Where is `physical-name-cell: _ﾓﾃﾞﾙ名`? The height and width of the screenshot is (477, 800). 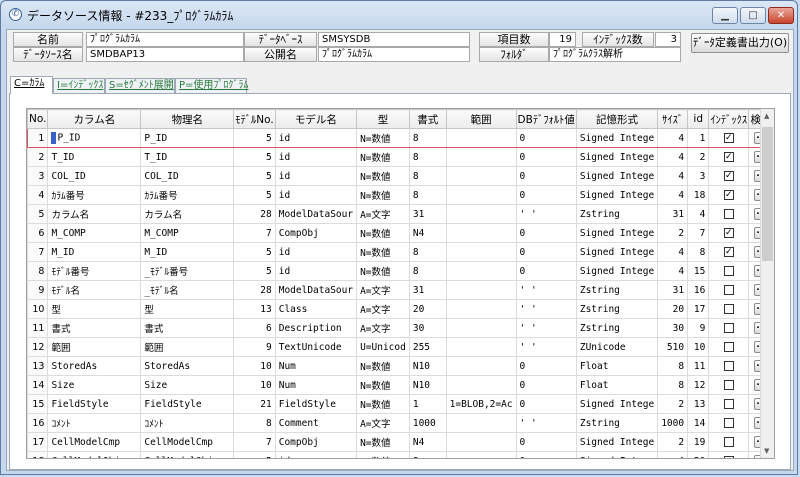
physical-name-cell: _ﾓﾃﾞﾙ名 is located at coordinates (187, 290).